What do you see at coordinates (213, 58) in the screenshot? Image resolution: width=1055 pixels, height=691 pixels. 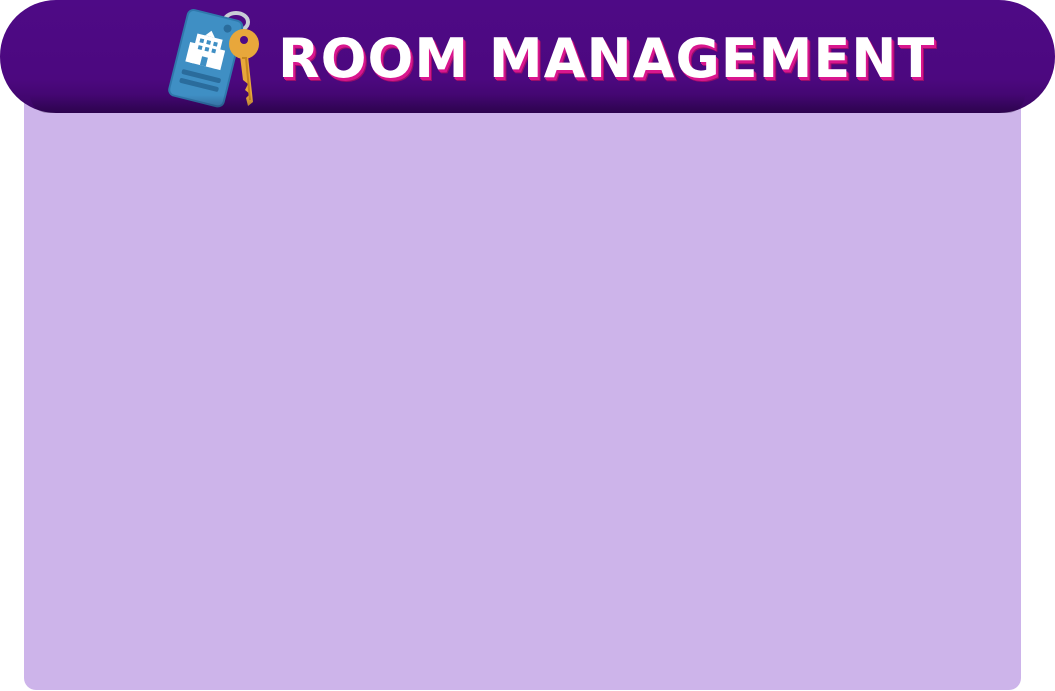 I see `hotel-key-tag-icon` at bounding box center [213, 58].